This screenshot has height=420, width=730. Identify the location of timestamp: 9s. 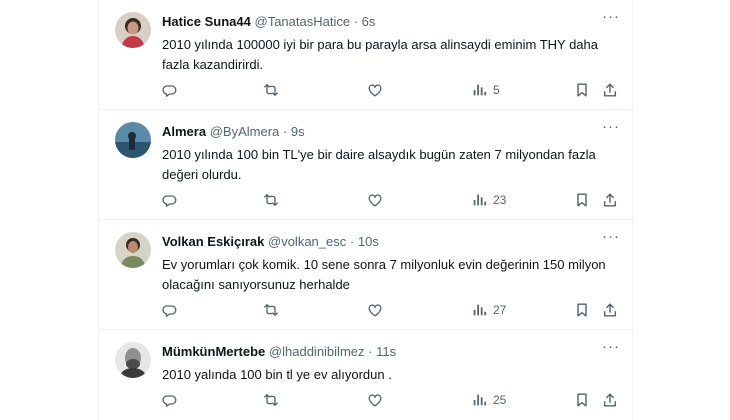
(298, 131).